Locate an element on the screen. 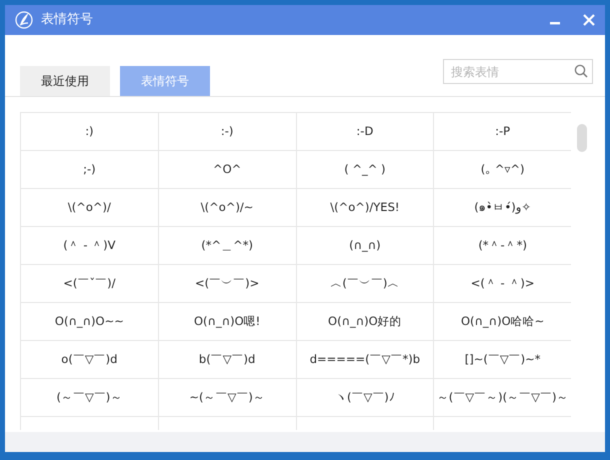 The height and width of the screenshot is (460, 610). emoticon-cell: b(￣▽￣)d is located at coordinates (227, 359).